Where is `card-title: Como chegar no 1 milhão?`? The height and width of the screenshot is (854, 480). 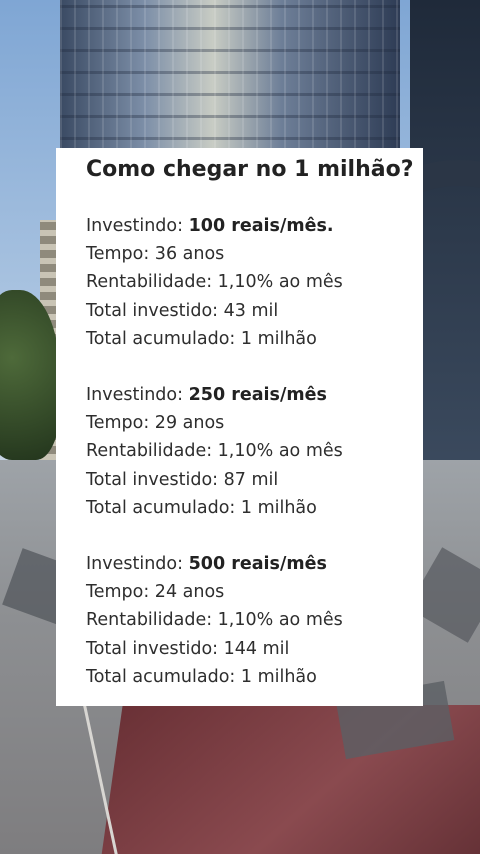
card-title: Como chegar no 1 milhão? is located at coordinates (250, 169).